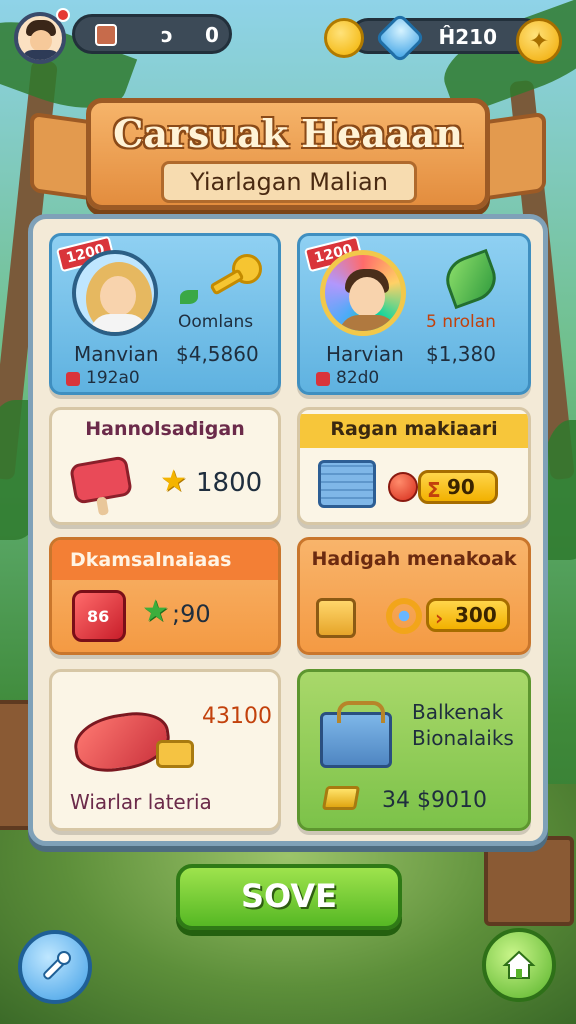  I want to click on home-icon, so click(519, 964).